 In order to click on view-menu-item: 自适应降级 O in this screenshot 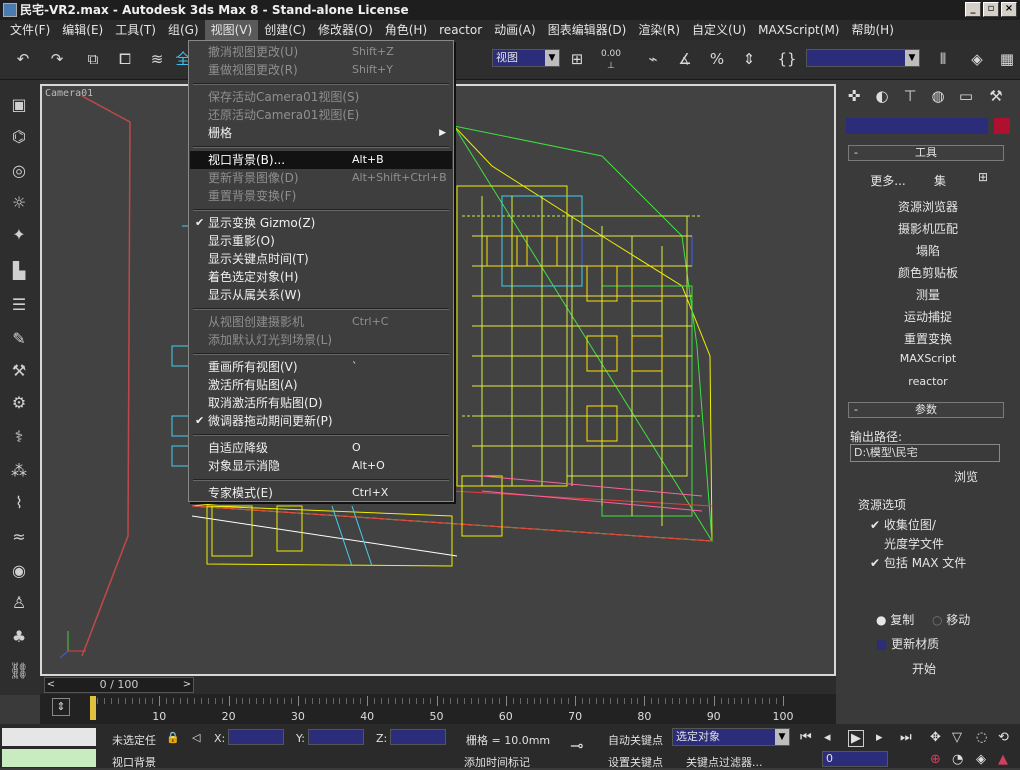, I will do `click(321, 448)`.